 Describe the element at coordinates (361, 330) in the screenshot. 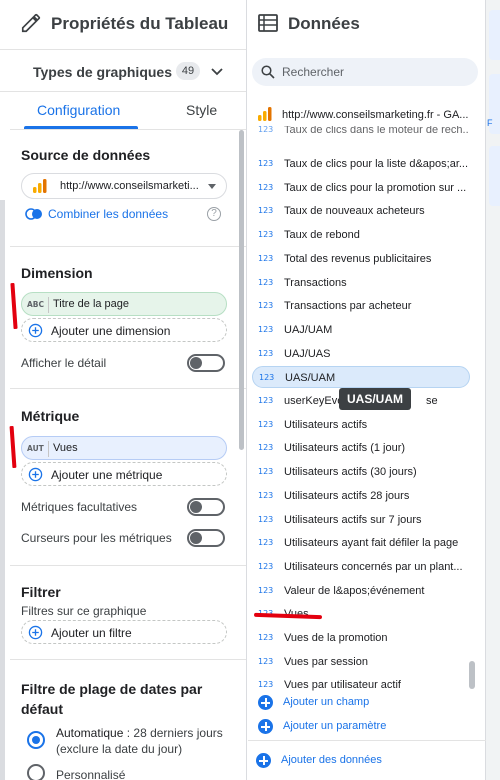

I see `list-item: 123 UAJ/UAM` at that location.